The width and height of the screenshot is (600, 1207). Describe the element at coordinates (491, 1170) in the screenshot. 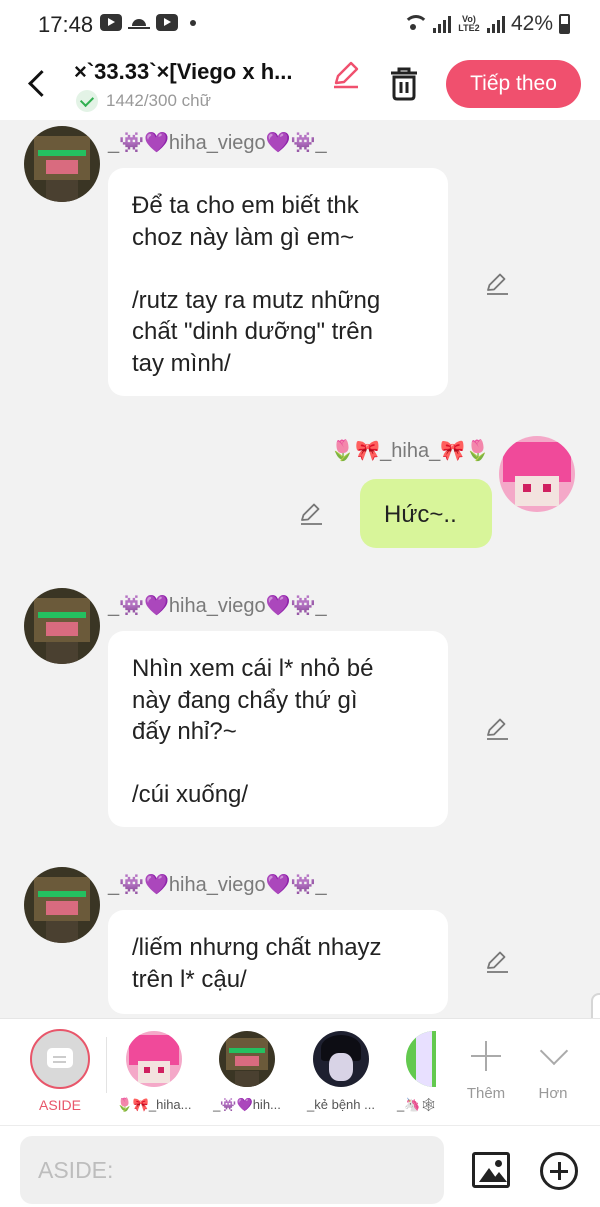

I see `image-icon` at that location.